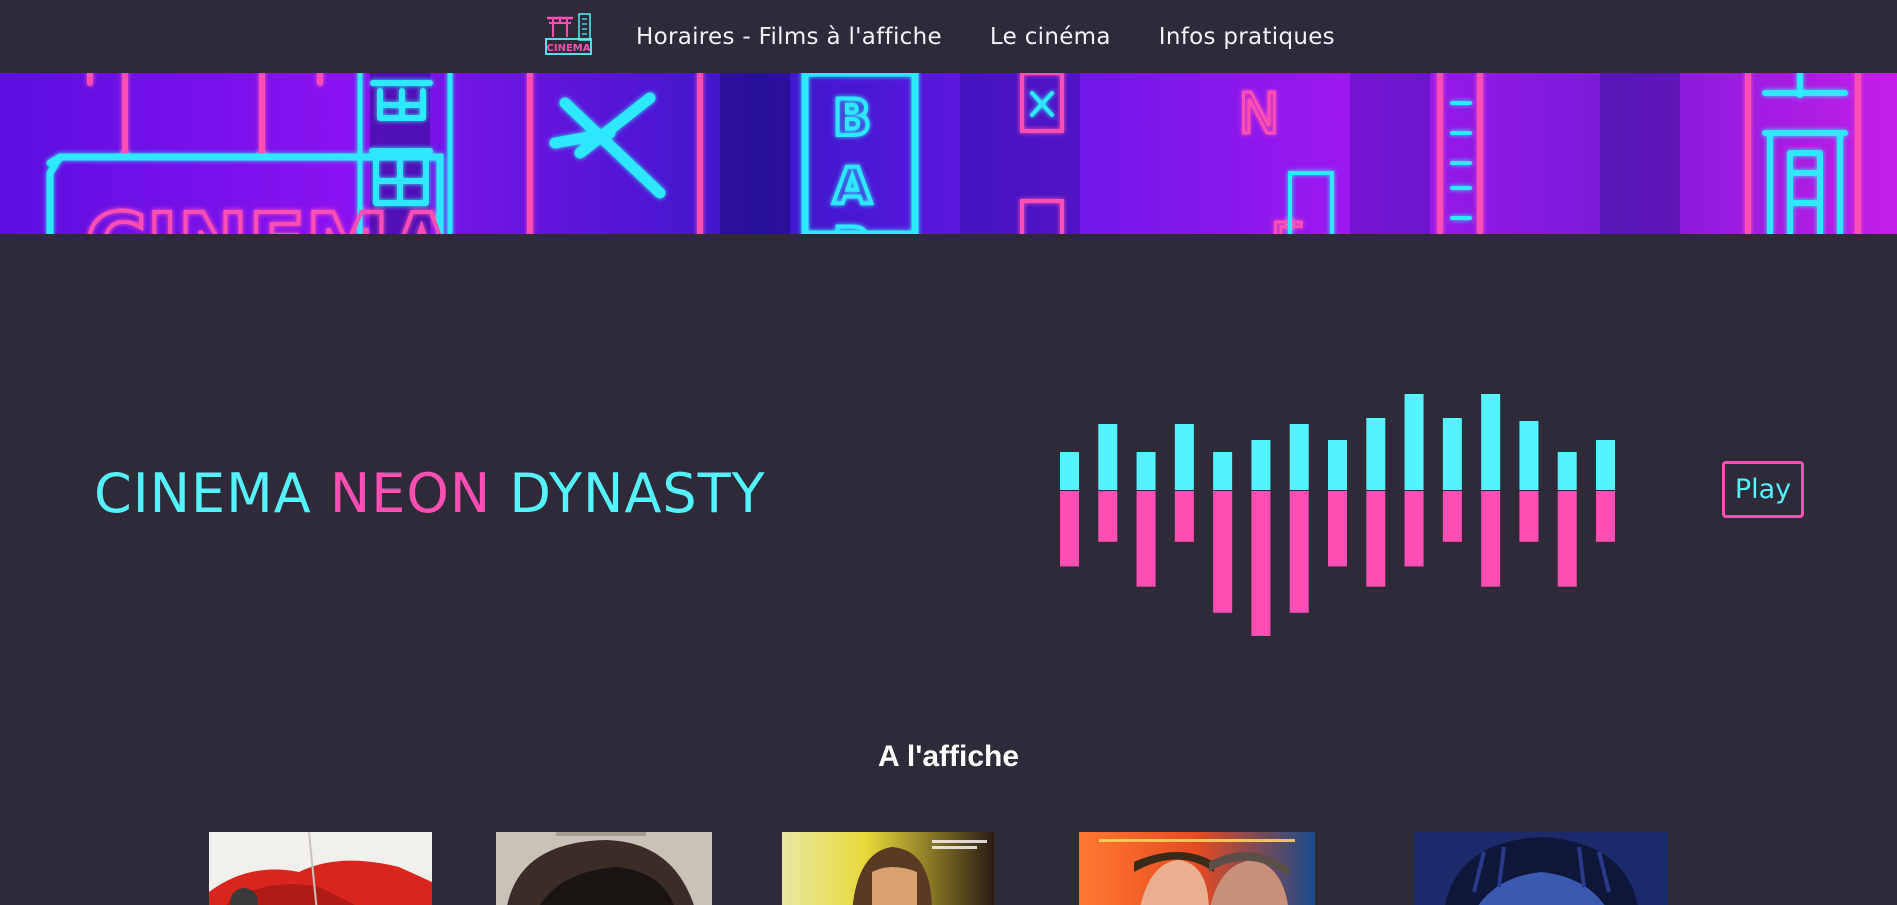  I want to click on nav-link-infos-pratiques: Infos pratiques, so click(1247, 37).